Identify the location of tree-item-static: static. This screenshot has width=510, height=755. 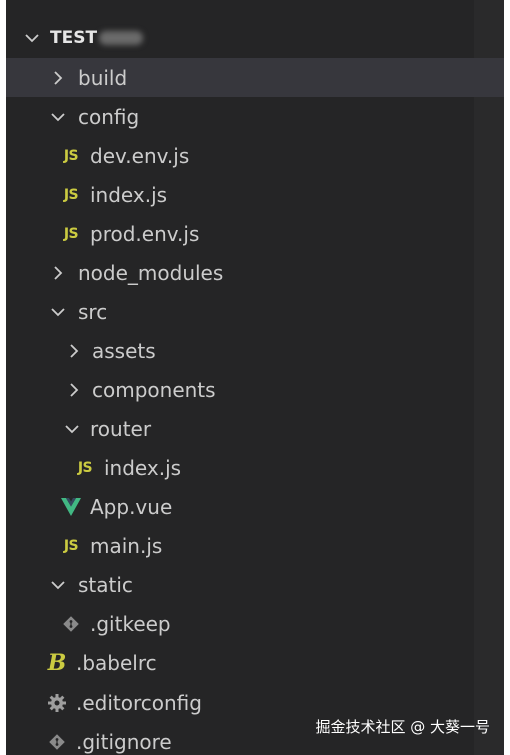
(255, 584).